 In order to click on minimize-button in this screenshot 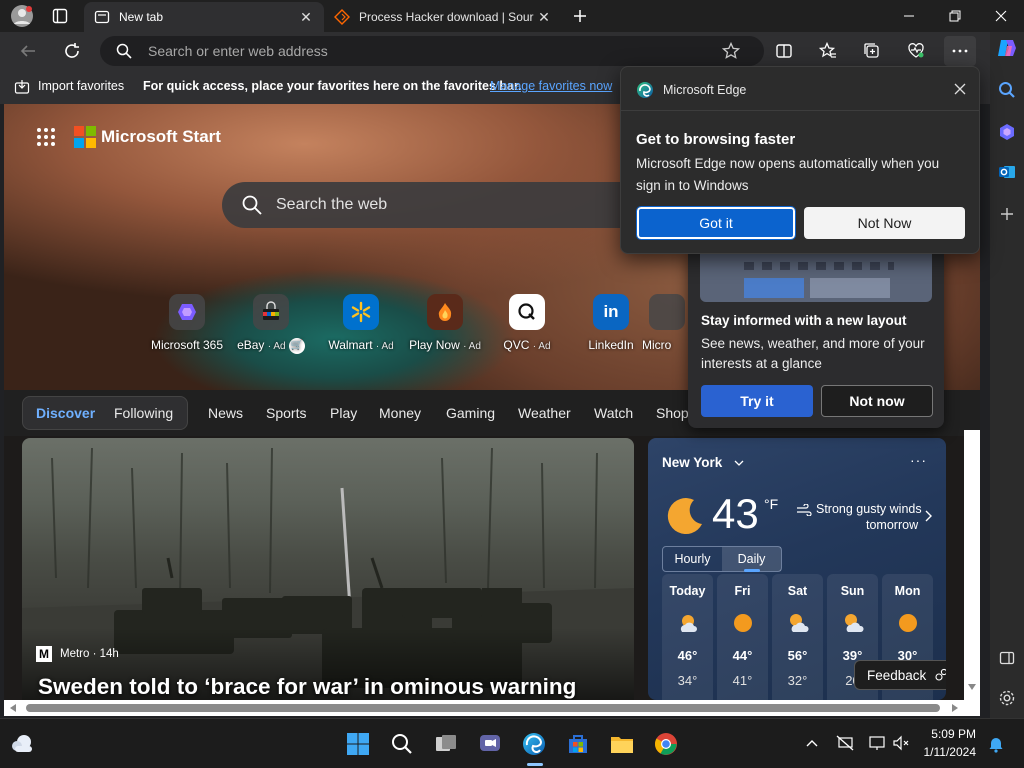, I will do `click(909, 16)`.